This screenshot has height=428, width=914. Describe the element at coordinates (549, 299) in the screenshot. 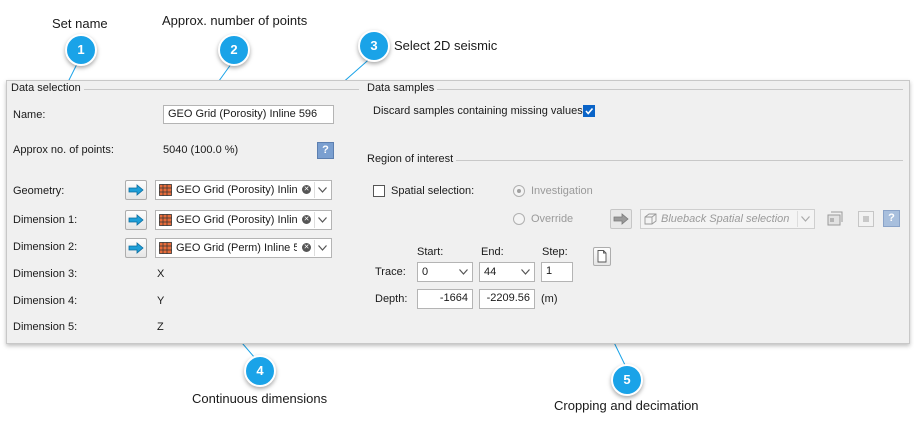

I see `depth-unit: (m)` at that location.